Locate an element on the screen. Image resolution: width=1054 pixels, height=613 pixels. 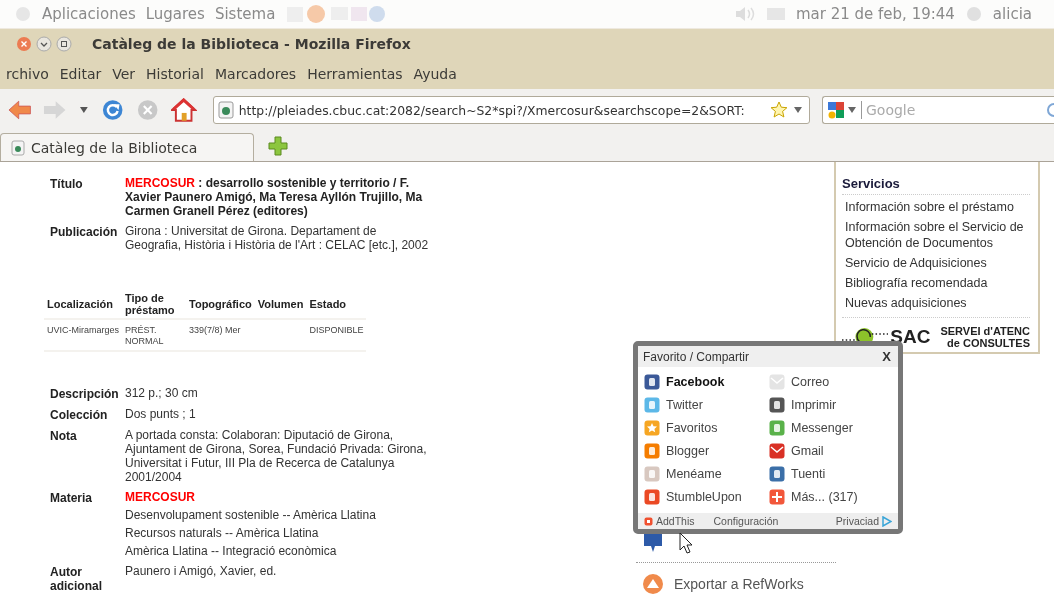
export-icon is located at coordinates (653, 584).